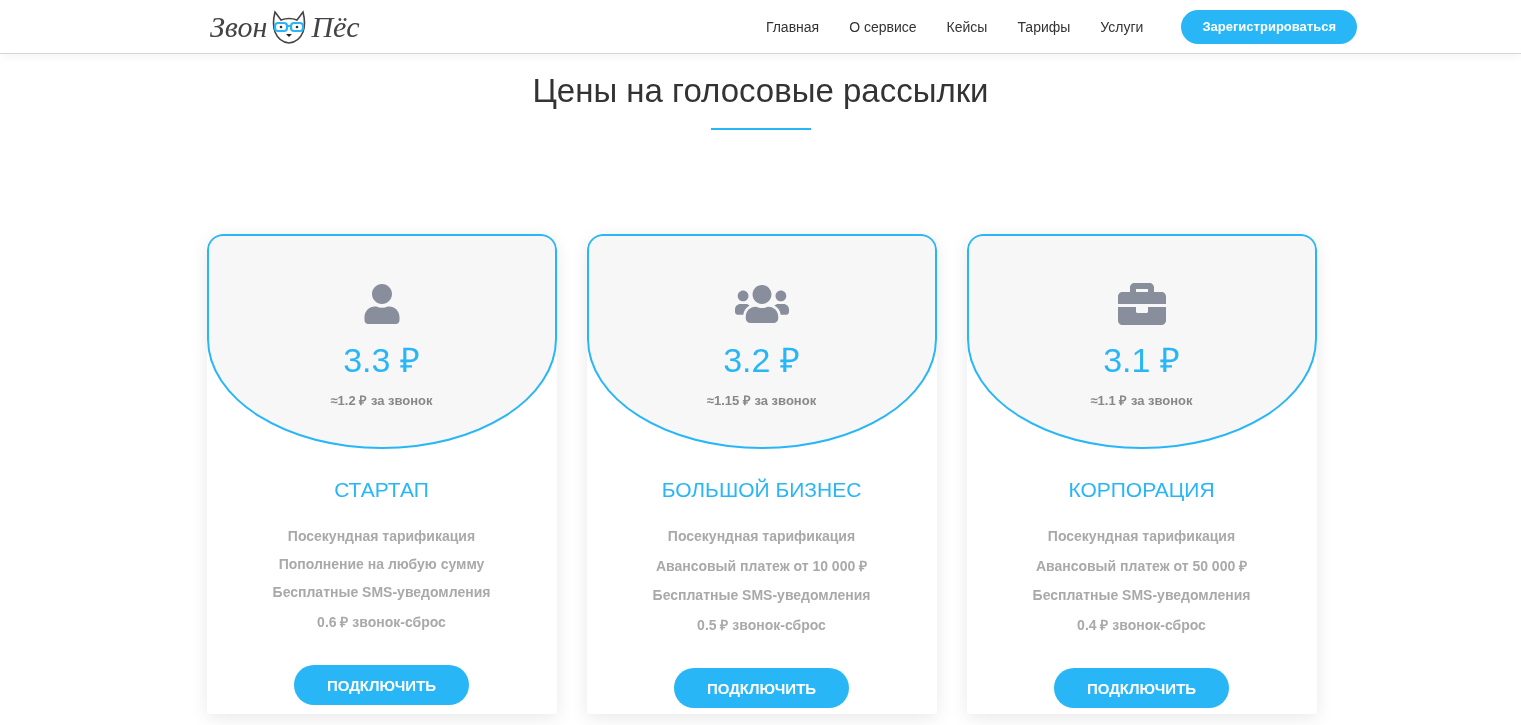  Describe the element at coordinates (1141, 566) in the screenshot. I see `plan-feature: Авансовый платеж от 50 000 ₽` at that location.